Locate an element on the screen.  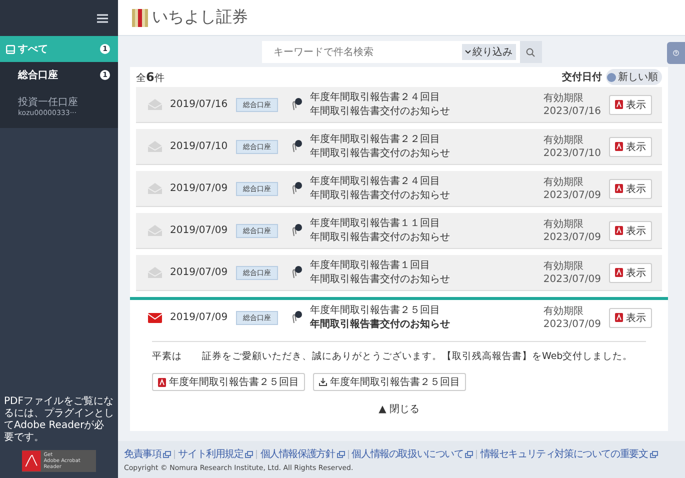
footer-link: 情報セキュリティ対策についての重要文 is located at coordinates (569, 454).